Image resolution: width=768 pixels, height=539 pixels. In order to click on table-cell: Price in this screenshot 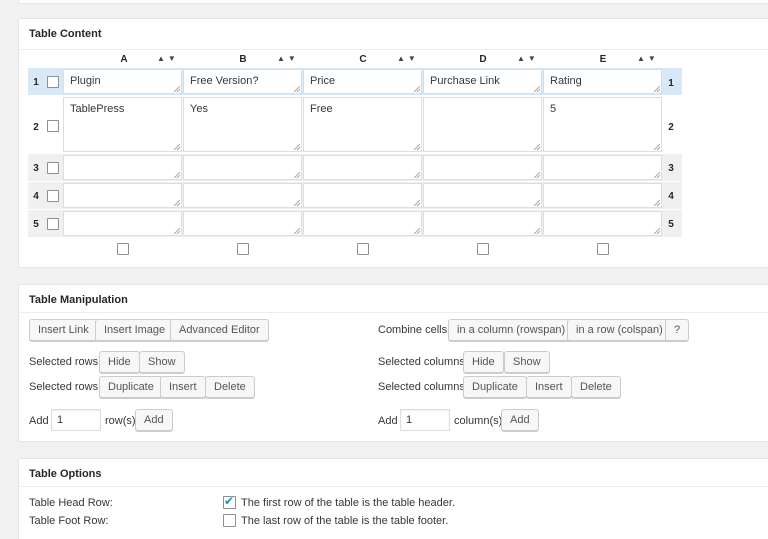, I will do `click(362, 81)`.